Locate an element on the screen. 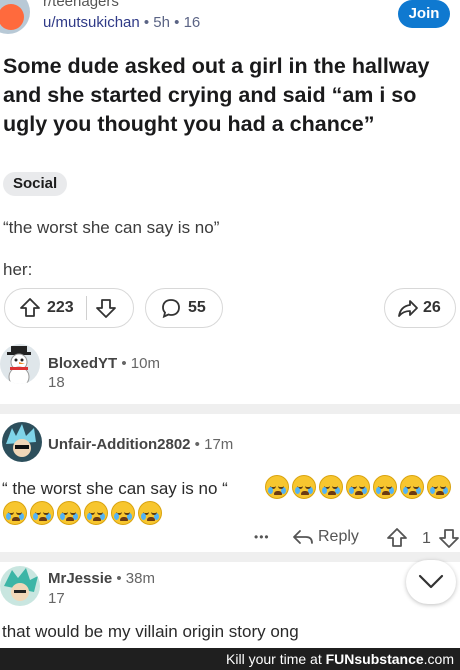  footer-brand: FUNsubstance is located at coordinates (375, 659).